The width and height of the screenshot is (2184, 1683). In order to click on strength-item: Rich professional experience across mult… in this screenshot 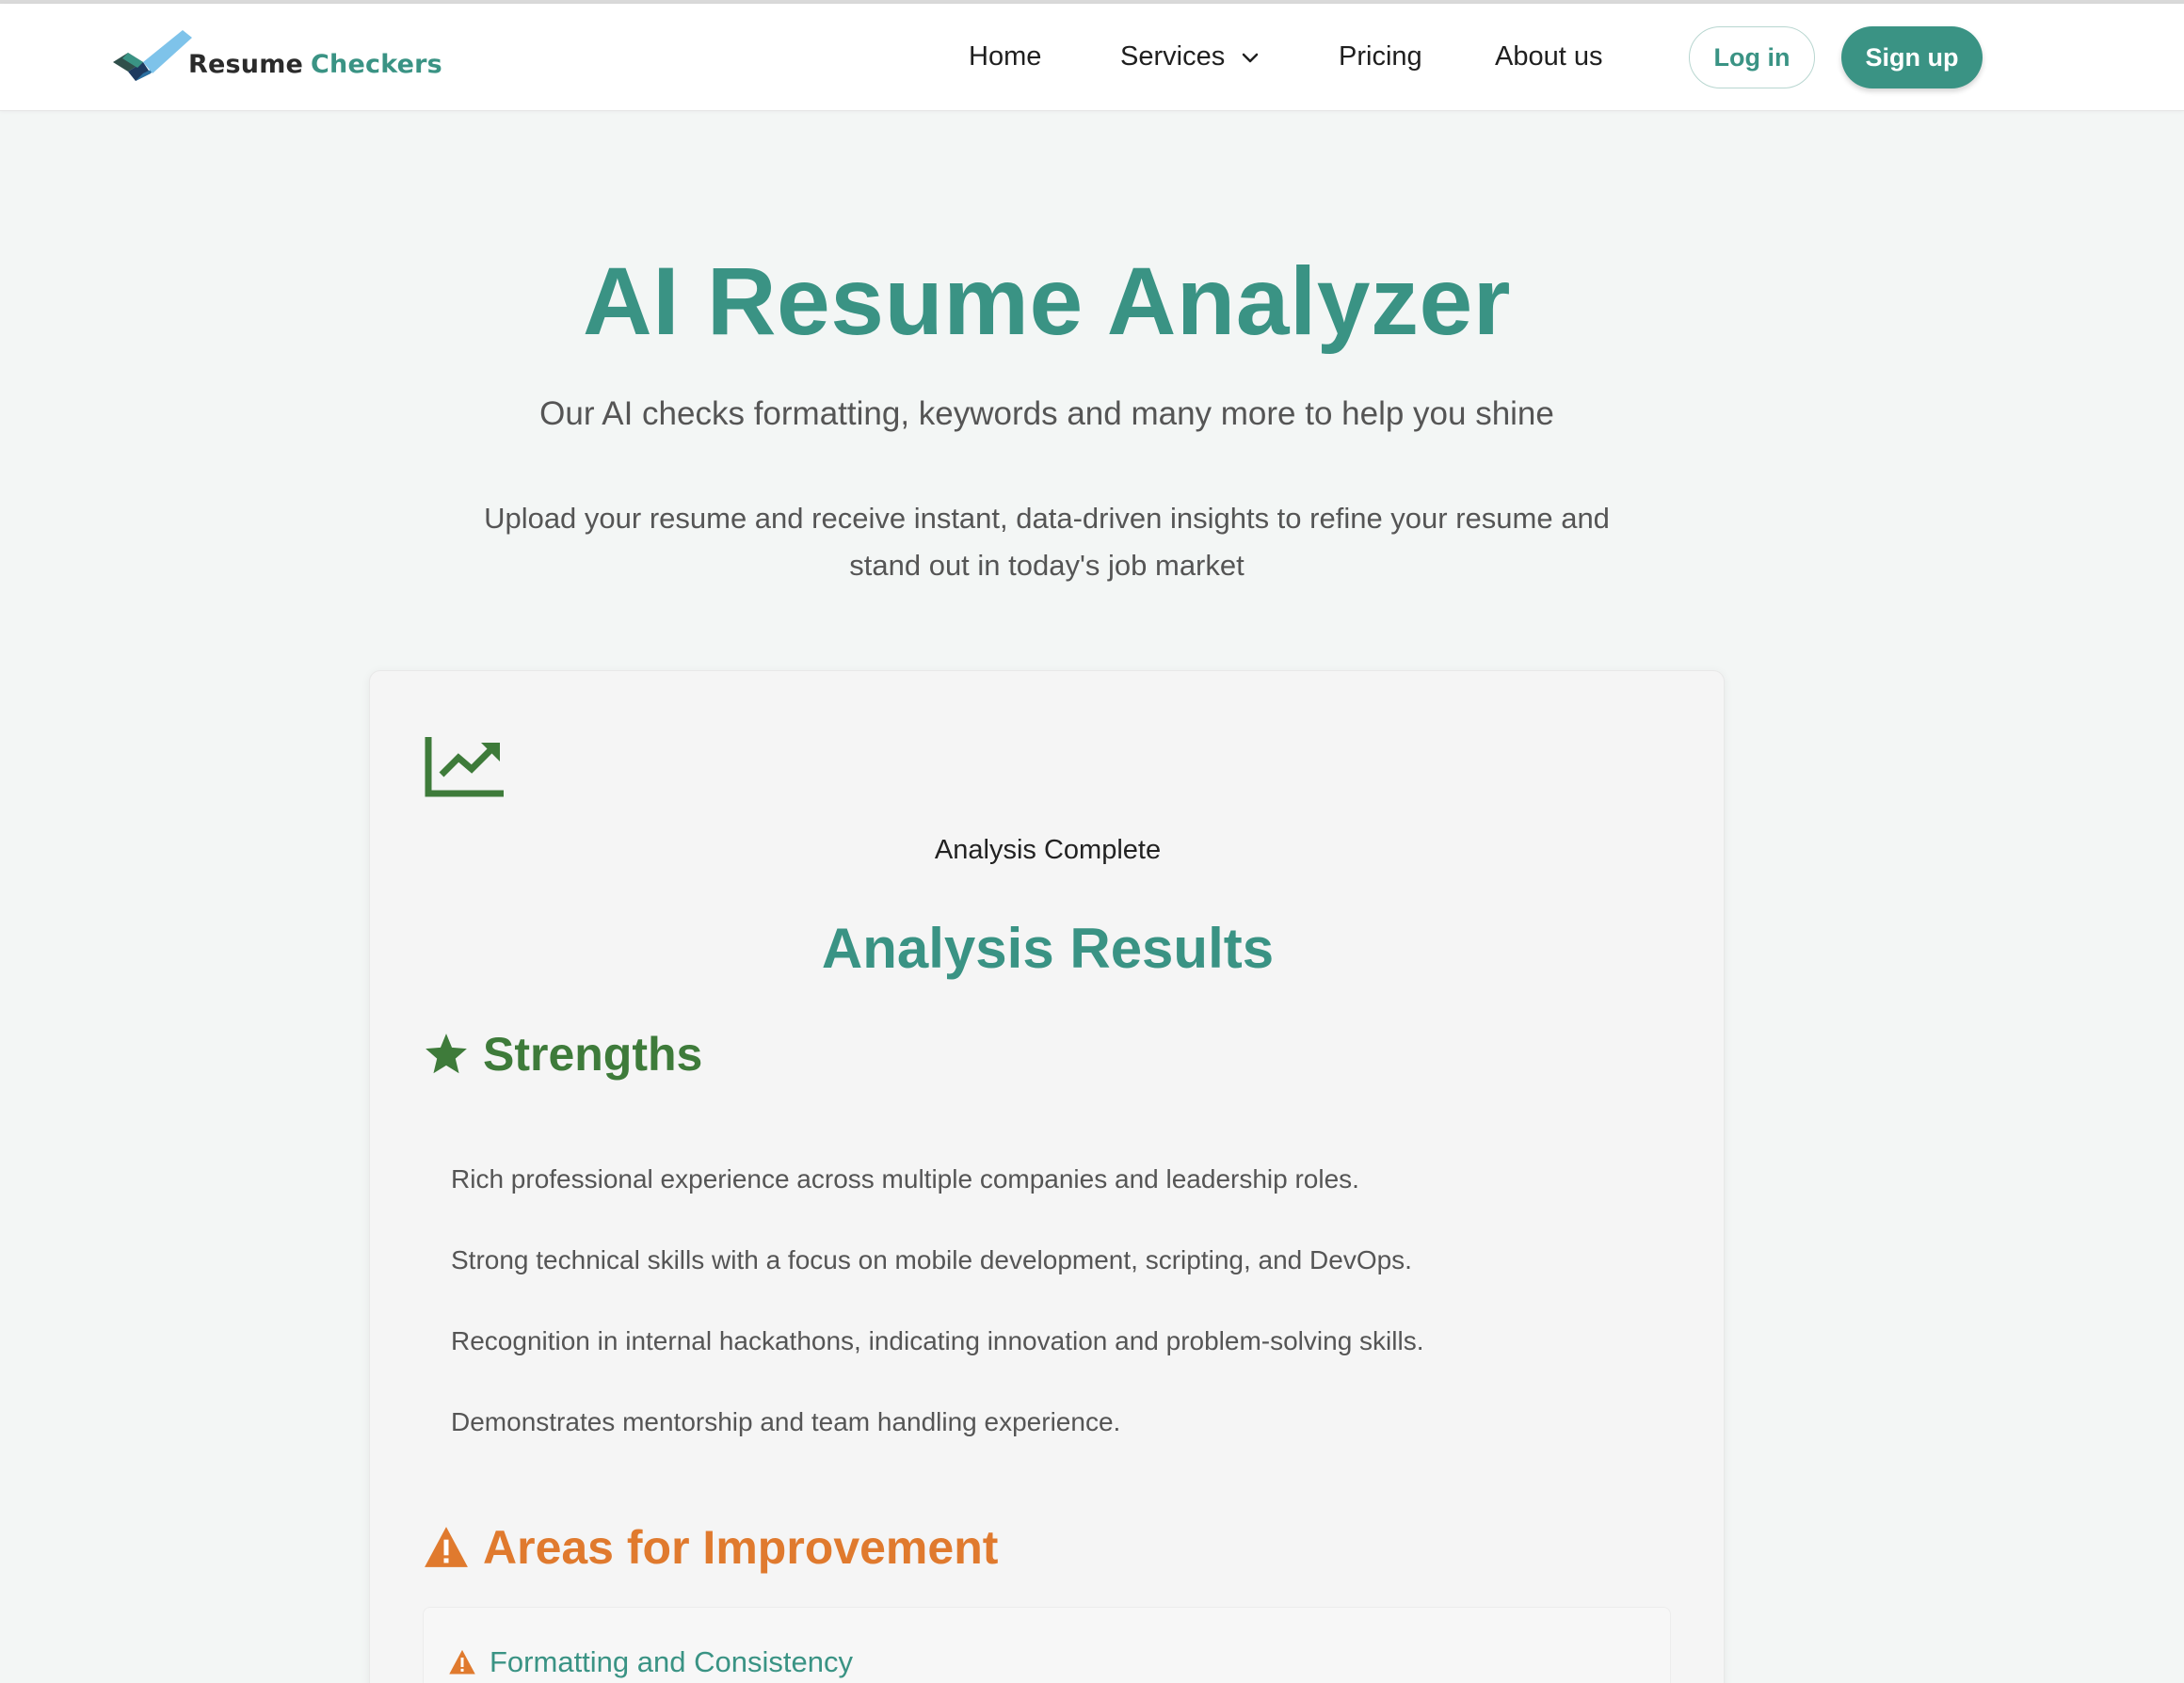, I will do `click(905, 1179)`.